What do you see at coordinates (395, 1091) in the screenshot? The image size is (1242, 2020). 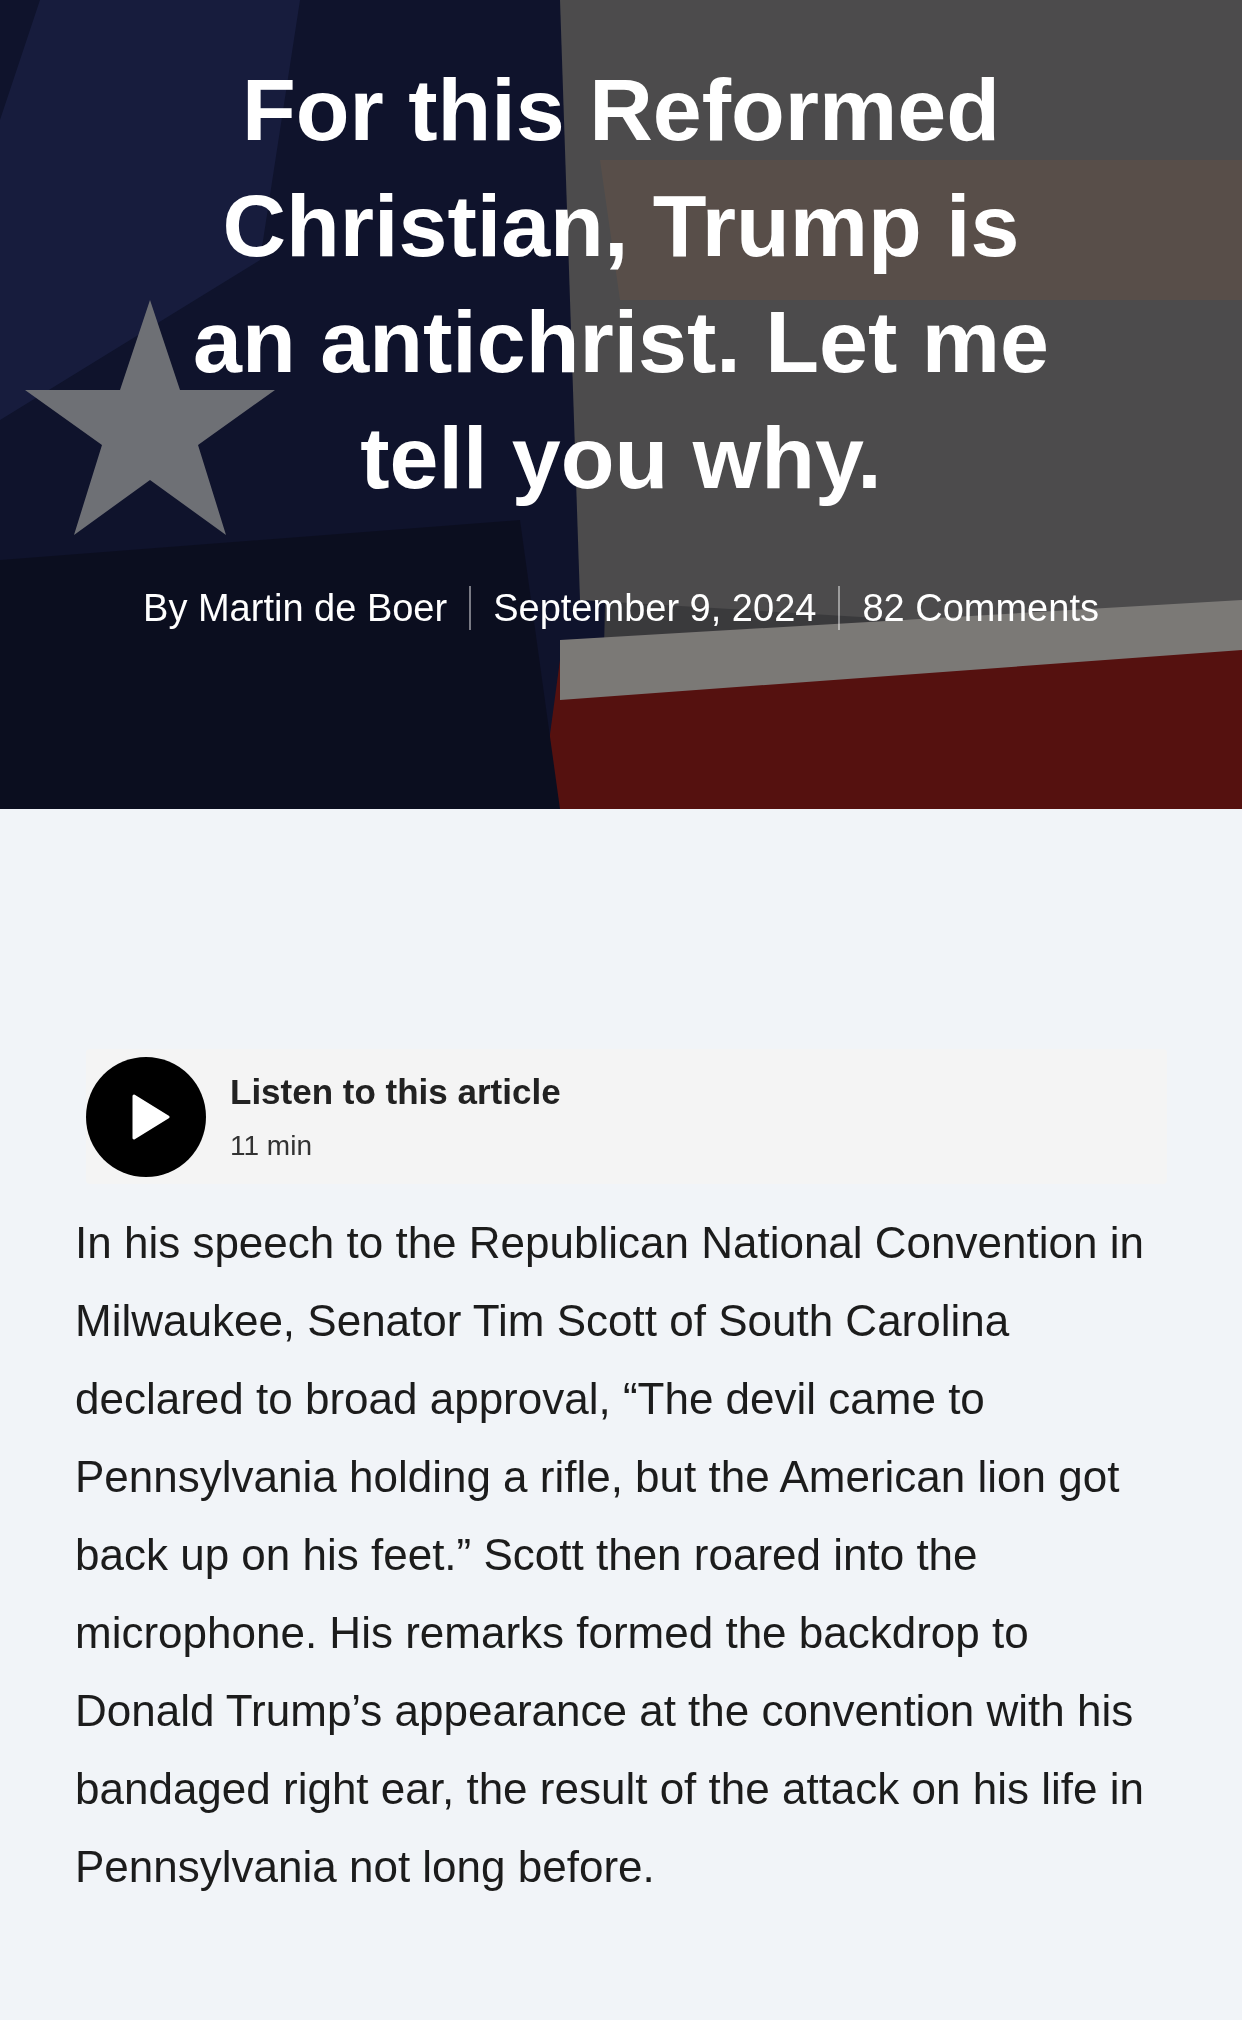 I see `listen-label: Listen to this article` at bounding box center [395, 1091].